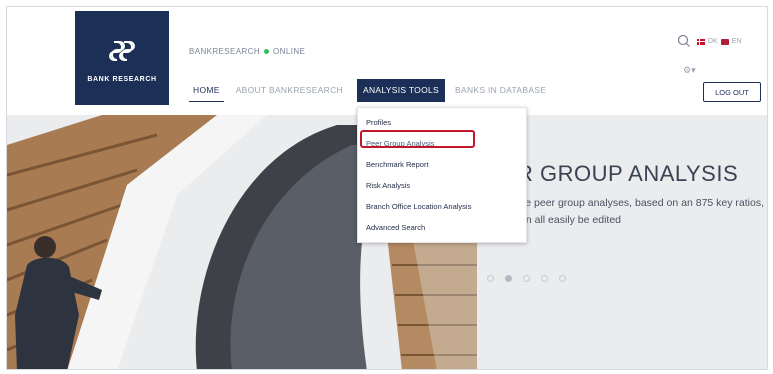  I want to click on carousel-dot-active, so click(508, 278).